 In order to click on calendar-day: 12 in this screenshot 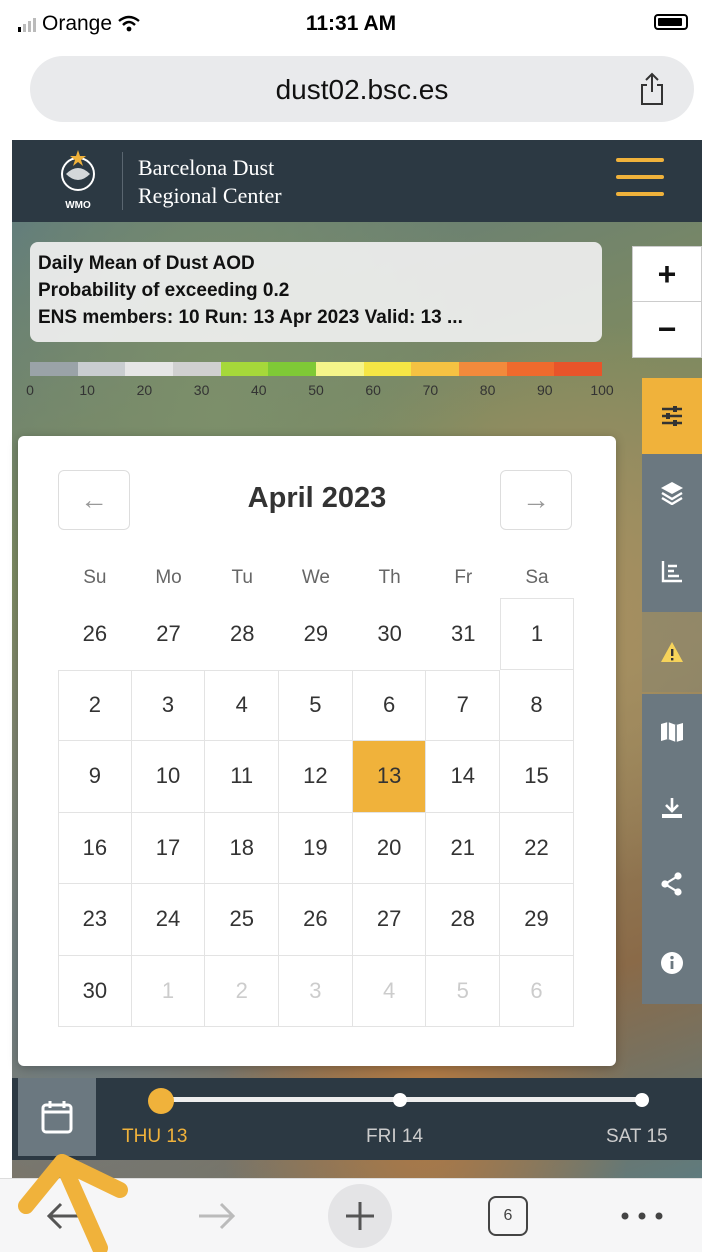, I will do `click(316, 777)`.